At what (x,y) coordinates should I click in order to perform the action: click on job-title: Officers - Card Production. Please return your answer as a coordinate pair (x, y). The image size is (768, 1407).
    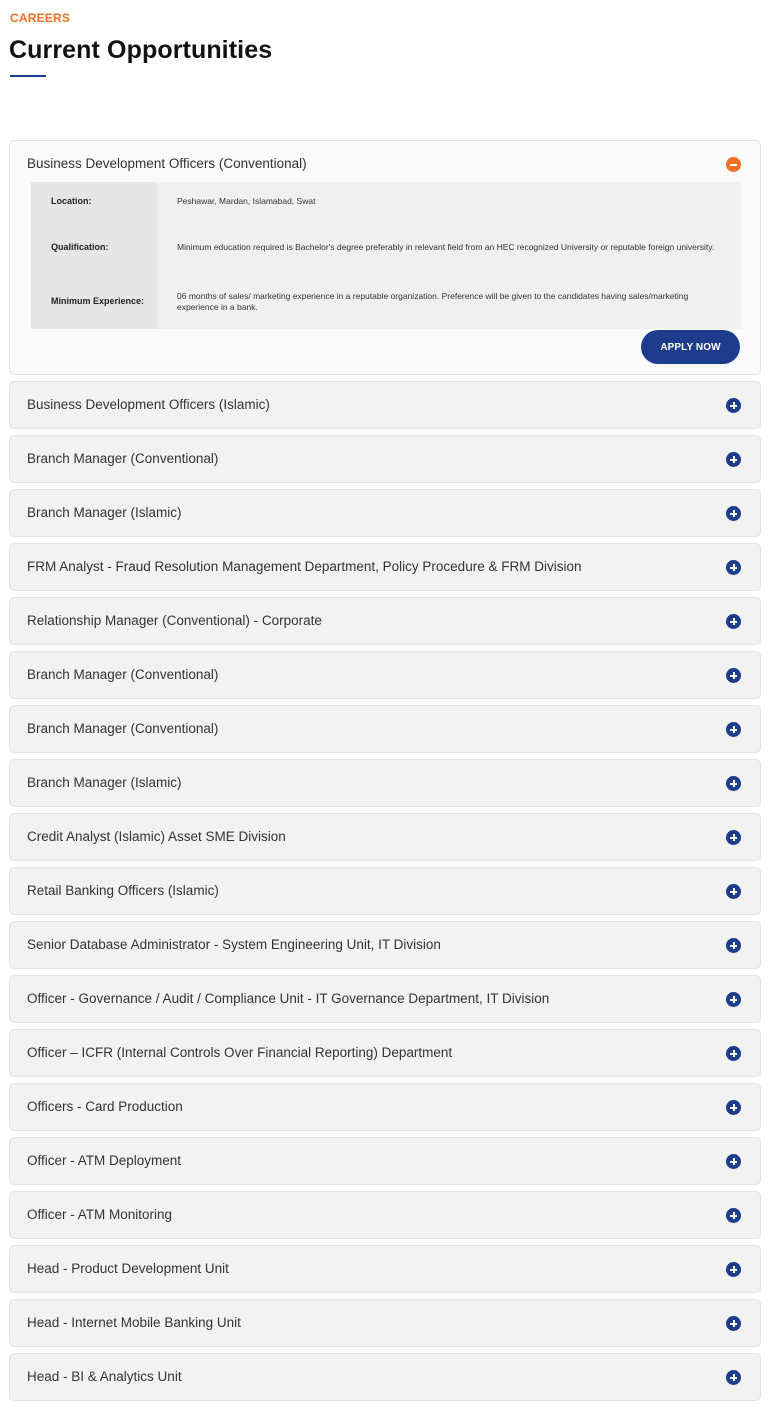
    Looking at the image, I should click on (105, 1107).